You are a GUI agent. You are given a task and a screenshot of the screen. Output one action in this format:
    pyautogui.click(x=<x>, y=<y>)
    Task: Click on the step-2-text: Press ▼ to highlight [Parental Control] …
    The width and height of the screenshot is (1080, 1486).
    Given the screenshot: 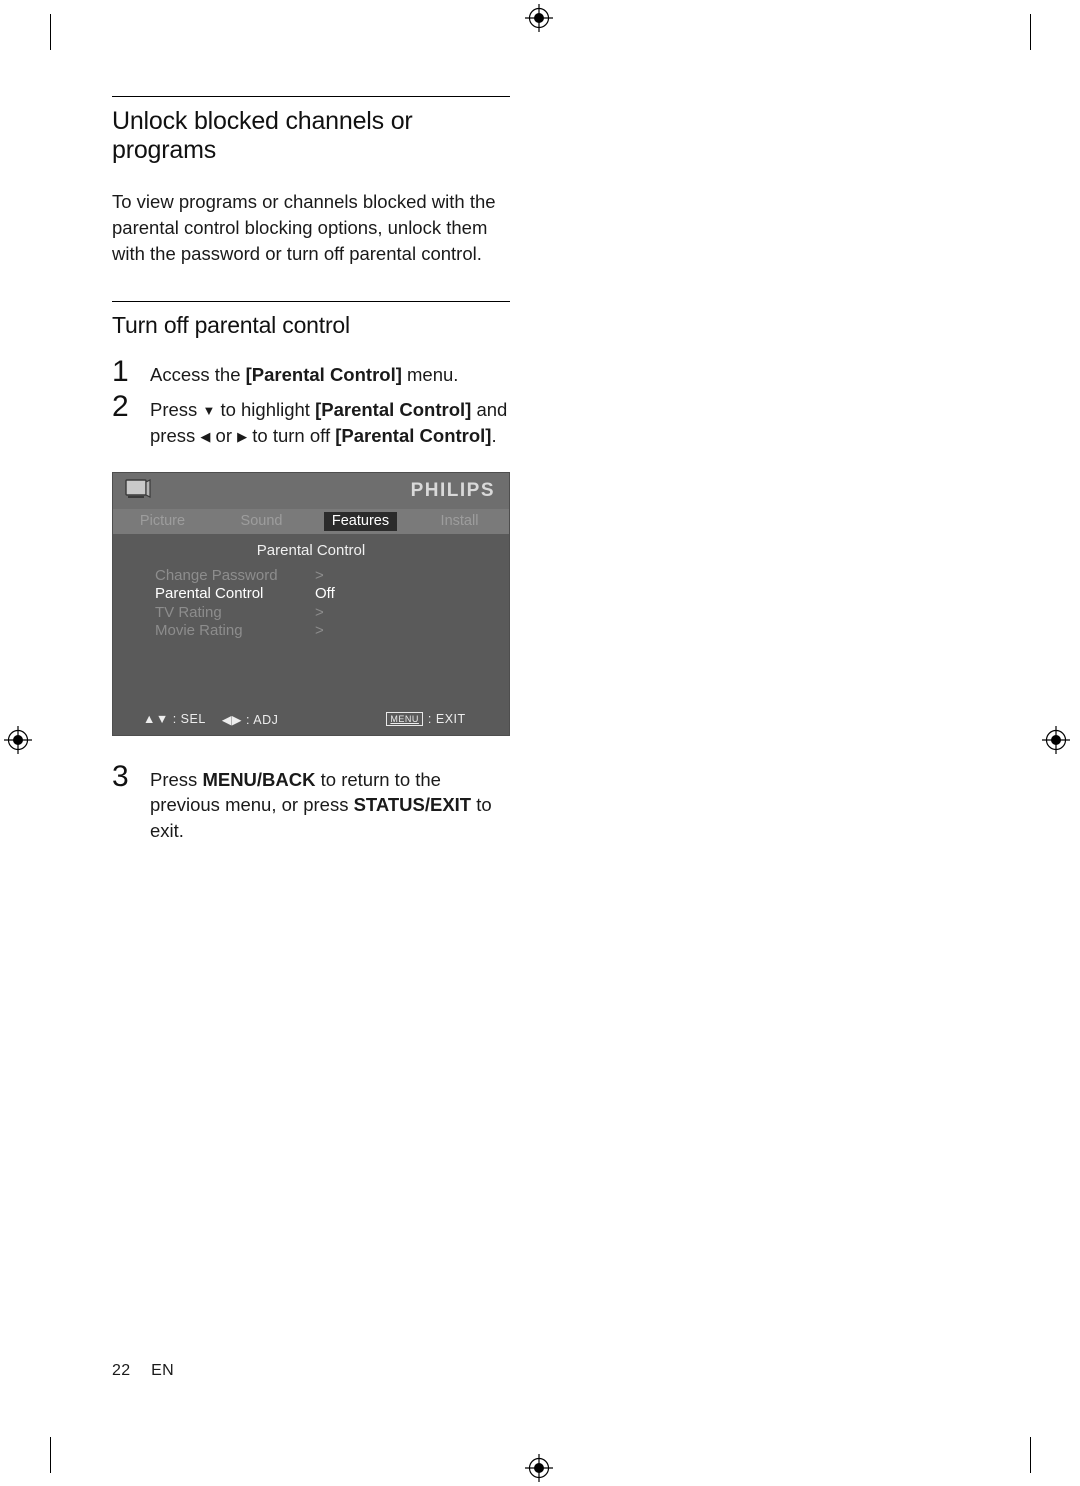 What is the action you would take?
    pyautogui.click(x=329, y=422)
    